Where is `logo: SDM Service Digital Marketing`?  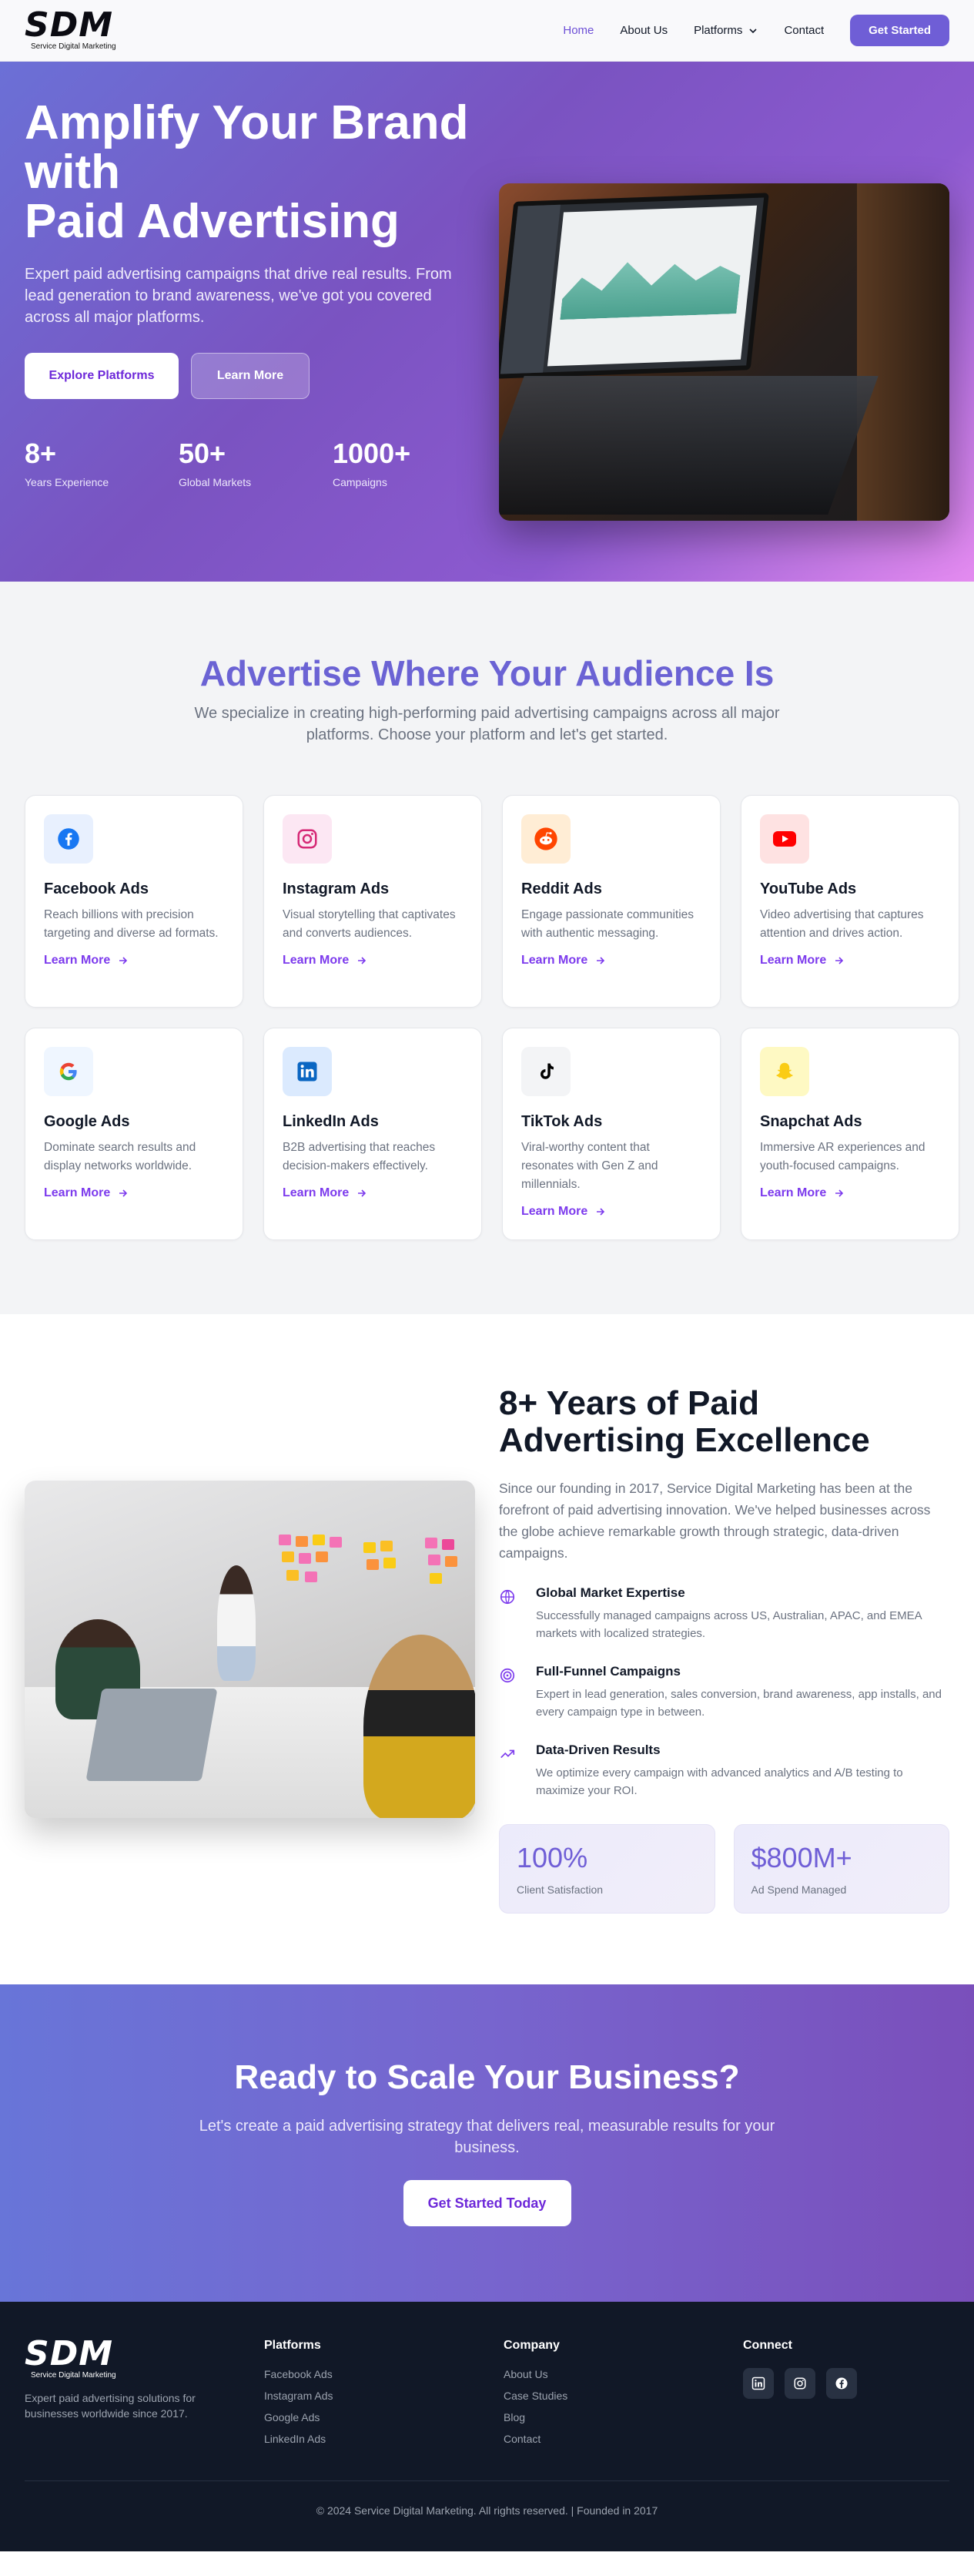 logo: SDM Service Digital Marketing is located at coordinates (70, 30).